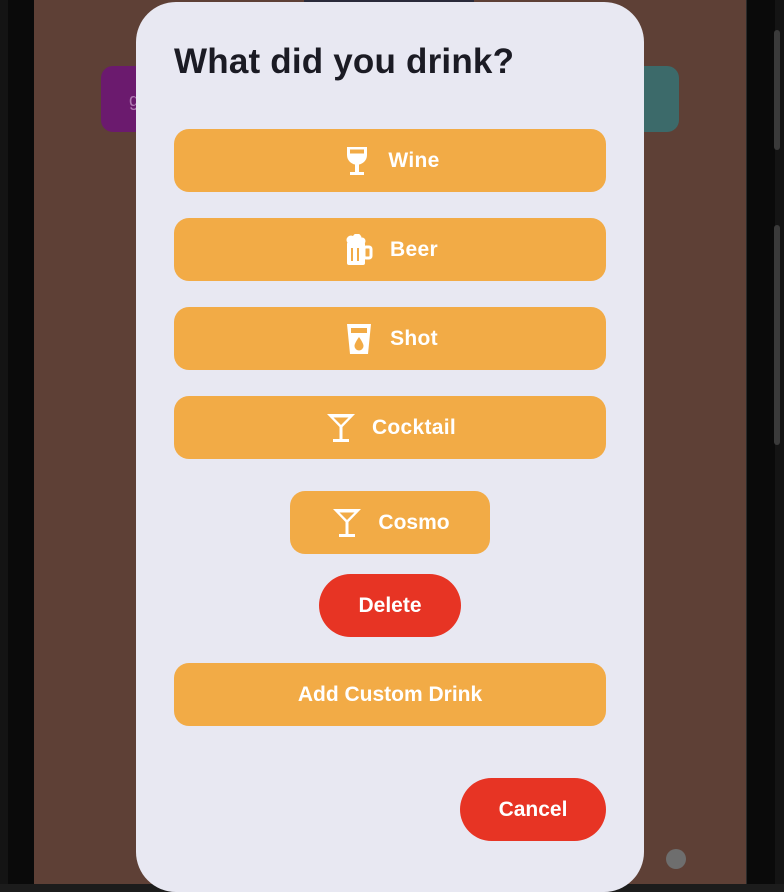 This screenshot has height=892, width=784. Describe the element at coordinates (676, 859) in the screenshot. I see `background-indicator-dot` at that location.